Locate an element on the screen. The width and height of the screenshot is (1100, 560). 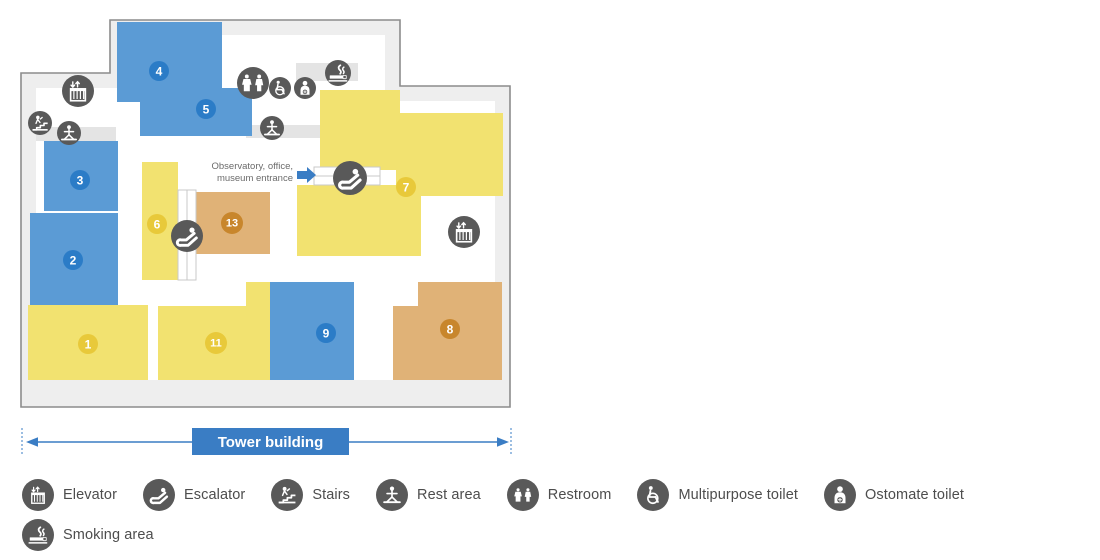
area-badge-label: 13 is located at coordinates (232, 224).